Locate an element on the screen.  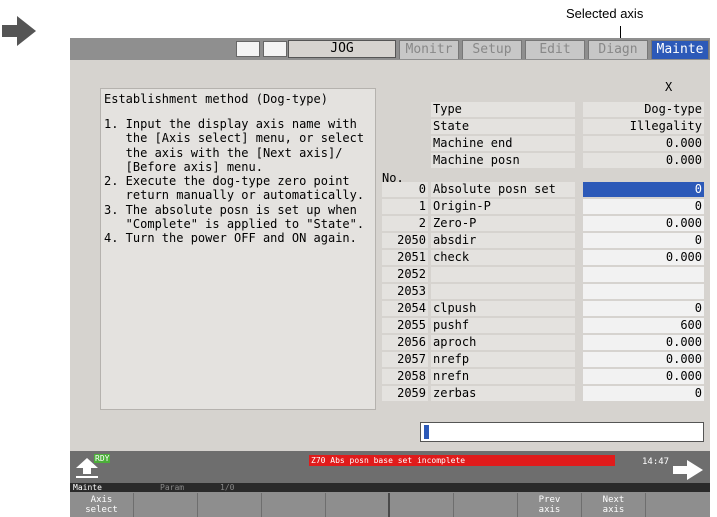
param-row: 2053 is located at coordinates (543, 291).